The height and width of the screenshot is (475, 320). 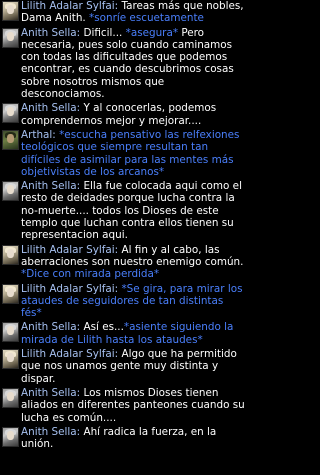 I want to click on message-line: representacion aqui., so click(x=150, y=235).